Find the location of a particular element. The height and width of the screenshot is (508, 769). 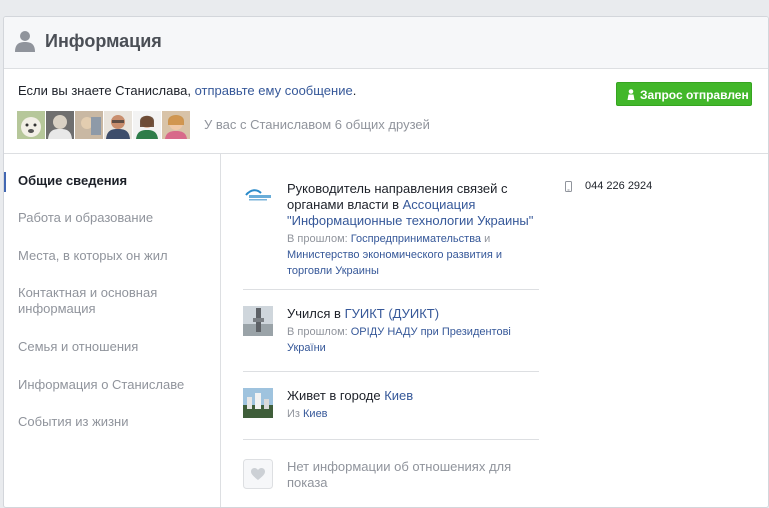

past-and: и is located at coordinates (486, 239).